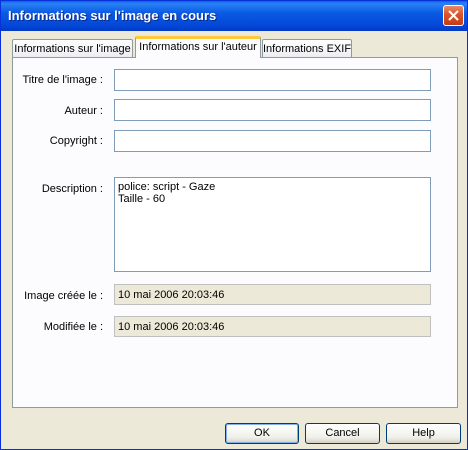 This screenshot has width=468, height=450. I want to click on tab-exif-info: Informations EXIF, so click(307, 48).